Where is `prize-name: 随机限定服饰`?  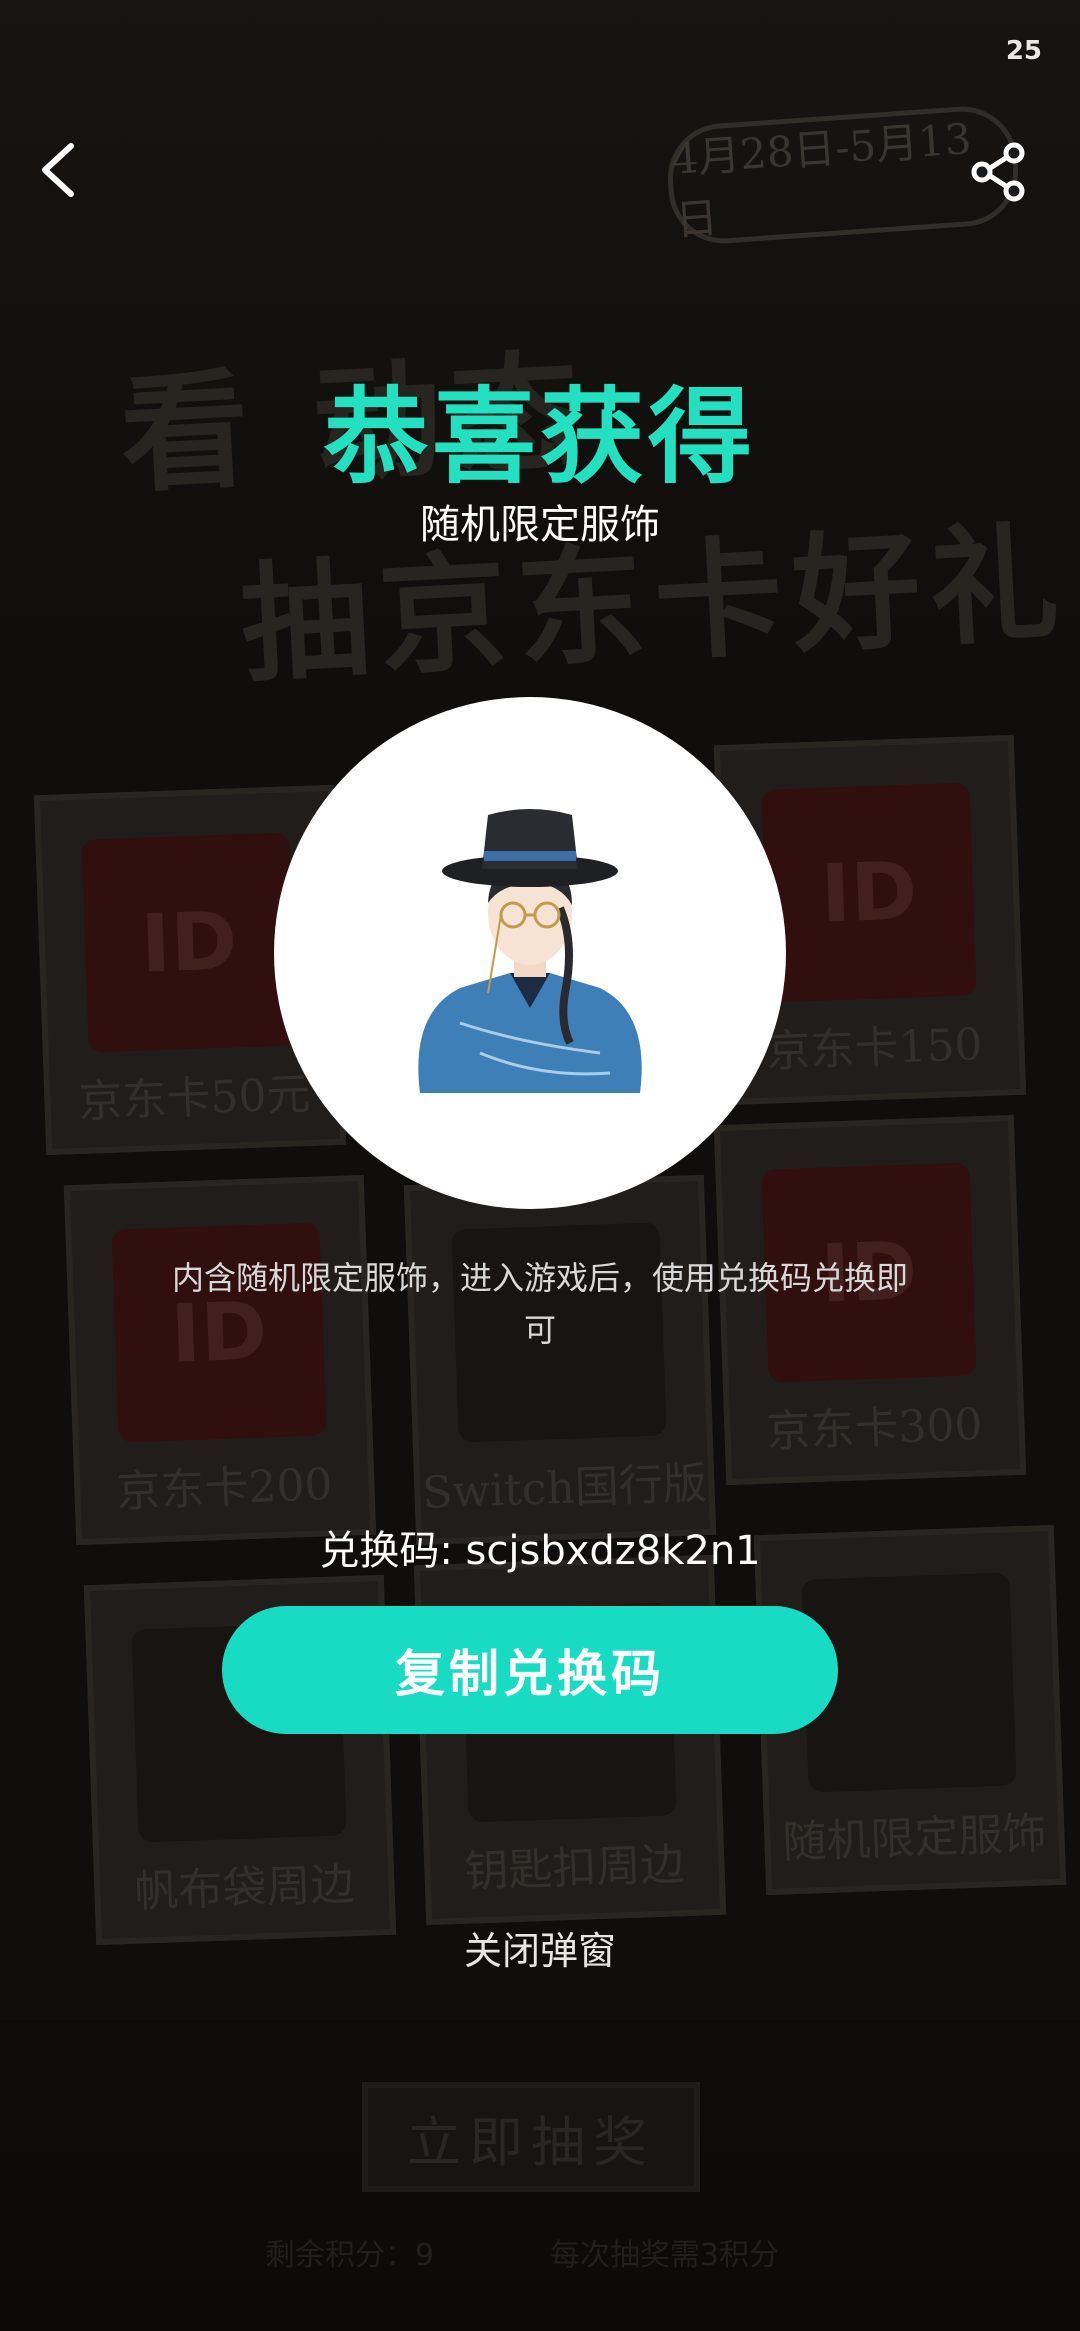 prize-name: 随机限定服饰 is located at coordinates (540, 525).